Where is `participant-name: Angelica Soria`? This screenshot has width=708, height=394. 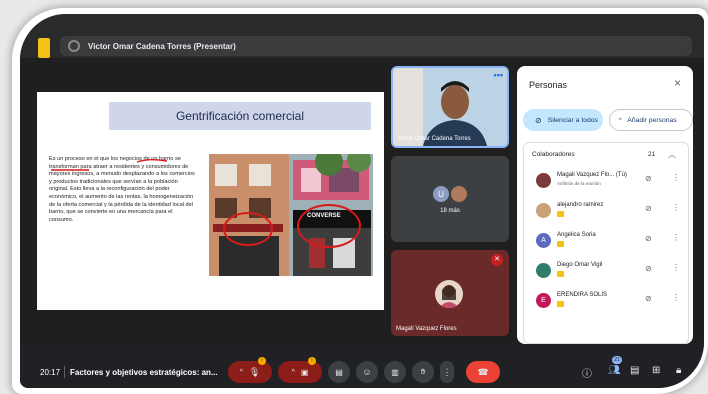
participant-name: Angelica Soria is located at coordinates (576, 235).